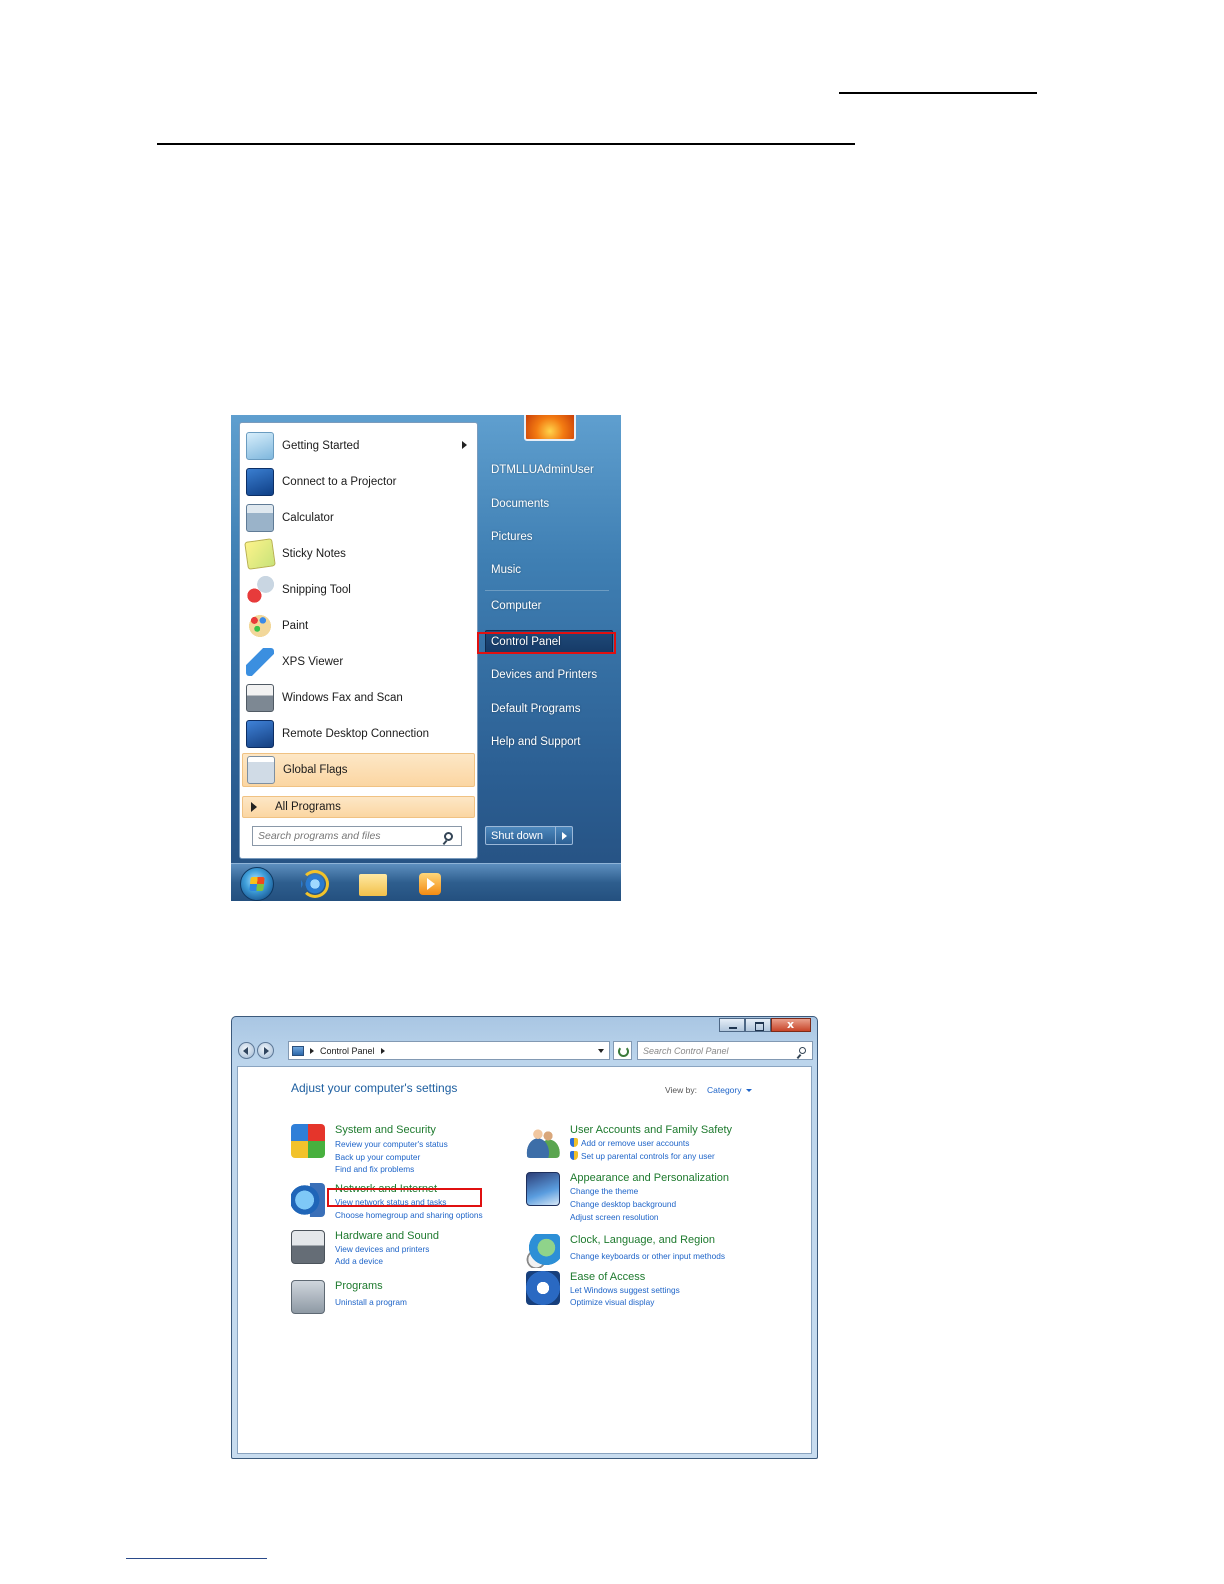  Describe the element at coordinates (543, 1189) in the screenshot. I see `appearance-icon` at that location.